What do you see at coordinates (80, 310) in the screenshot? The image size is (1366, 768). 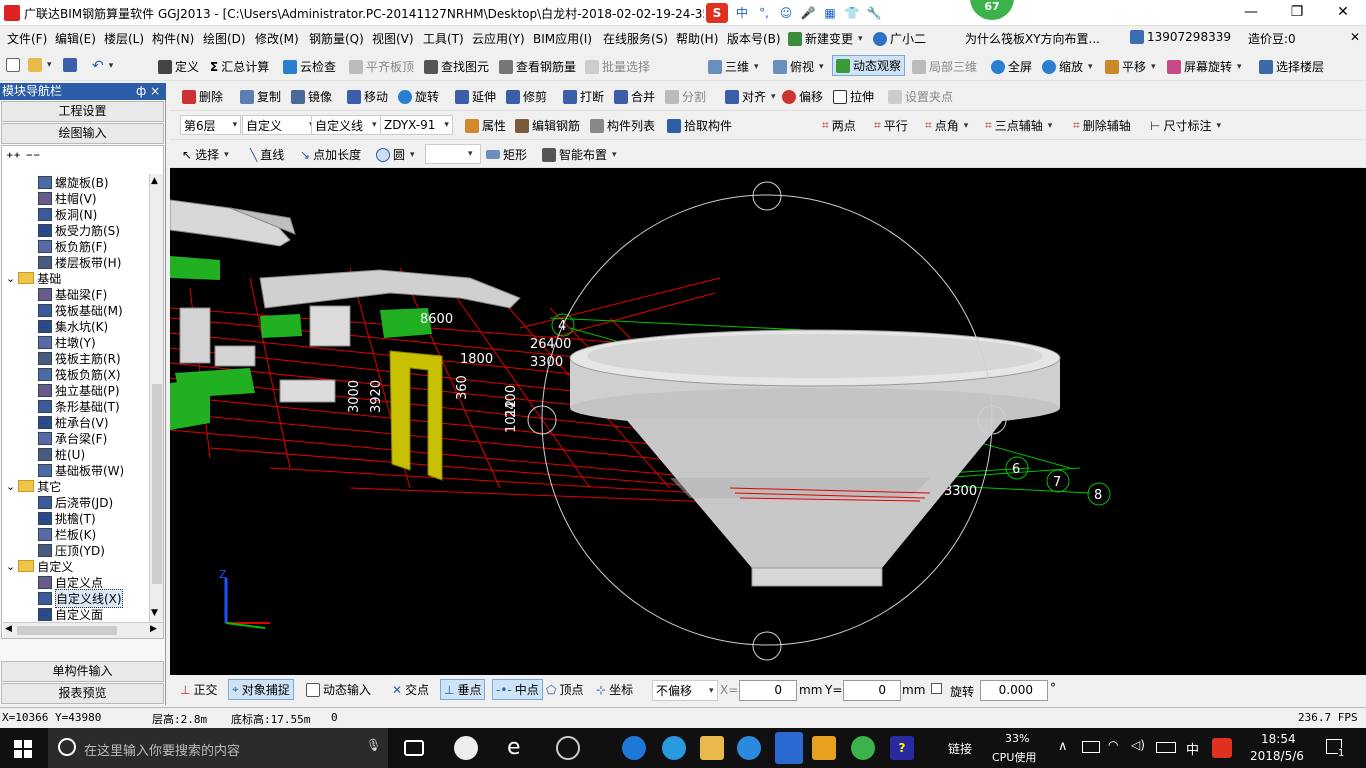 I see `tree-item: 筏板基础(M)` at bounding box center [80, 310].